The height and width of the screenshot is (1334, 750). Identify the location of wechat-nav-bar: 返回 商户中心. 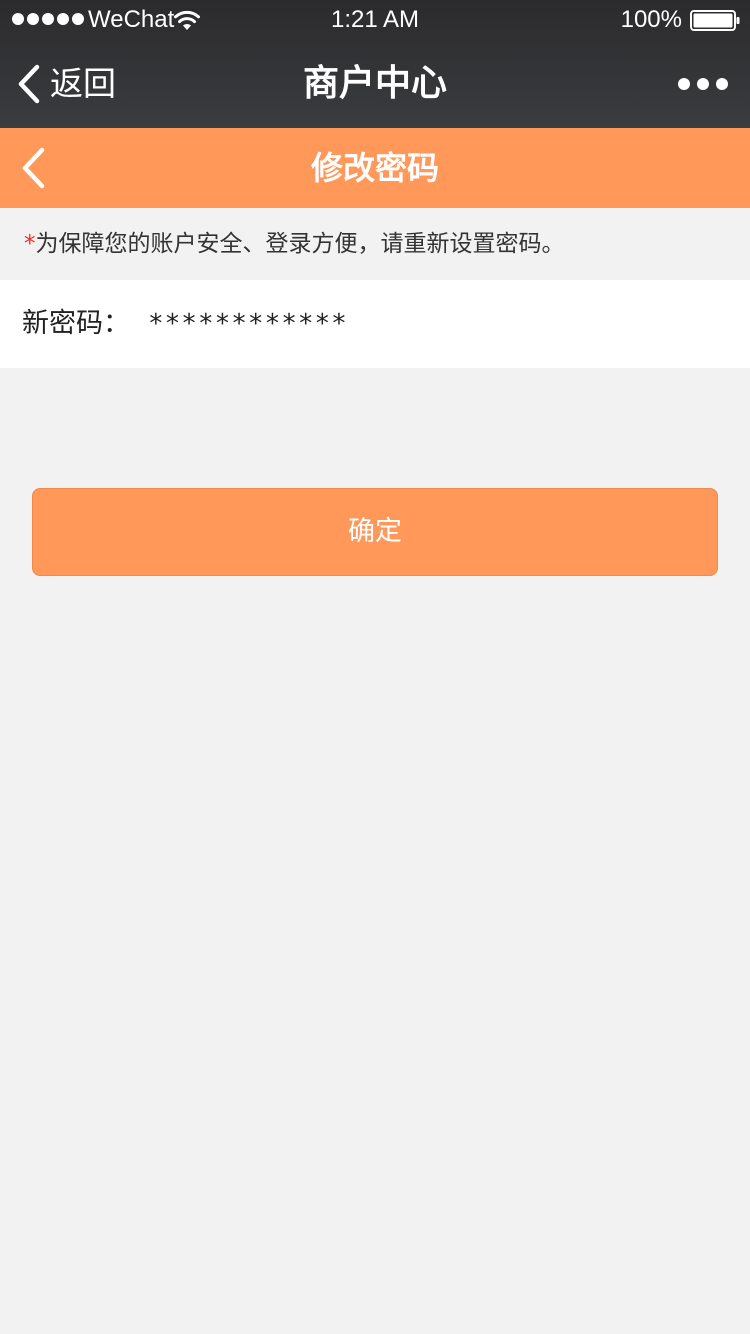
(375, 84).